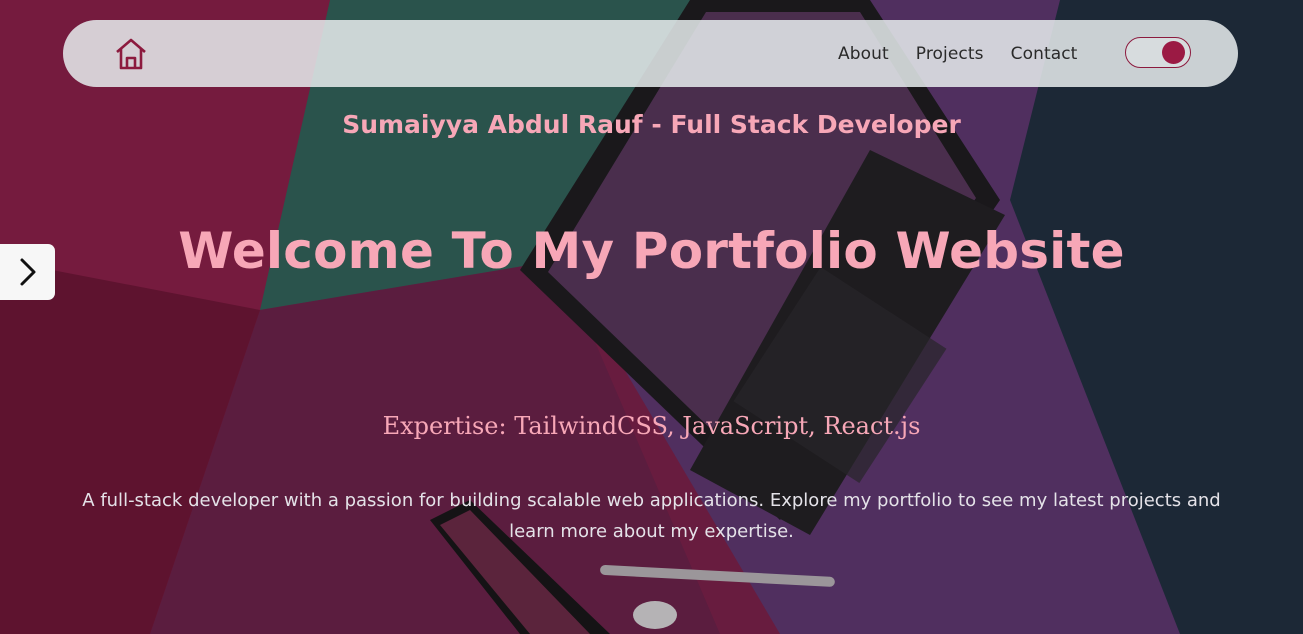  I want to click on hero-title: Welcome To My Portfolio Website, so click(651, 251).